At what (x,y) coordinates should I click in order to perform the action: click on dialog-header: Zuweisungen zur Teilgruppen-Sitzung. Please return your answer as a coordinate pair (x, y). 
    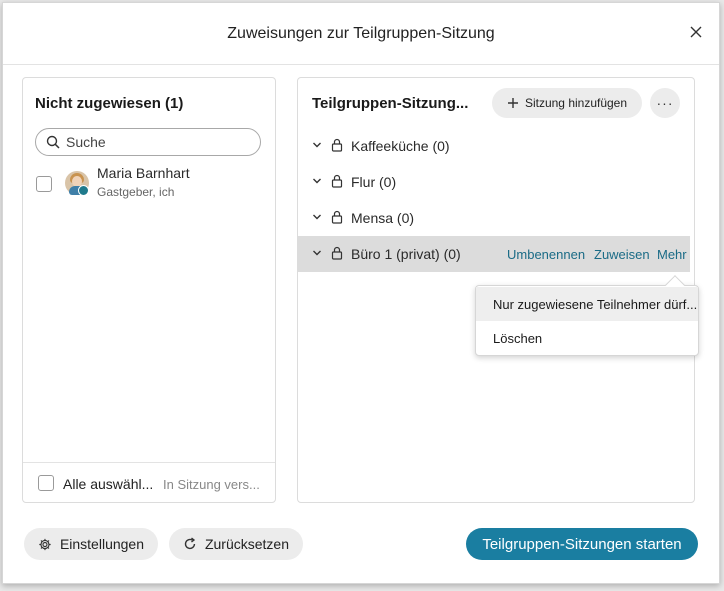
    Looking at the image, I should click on (361, 34).